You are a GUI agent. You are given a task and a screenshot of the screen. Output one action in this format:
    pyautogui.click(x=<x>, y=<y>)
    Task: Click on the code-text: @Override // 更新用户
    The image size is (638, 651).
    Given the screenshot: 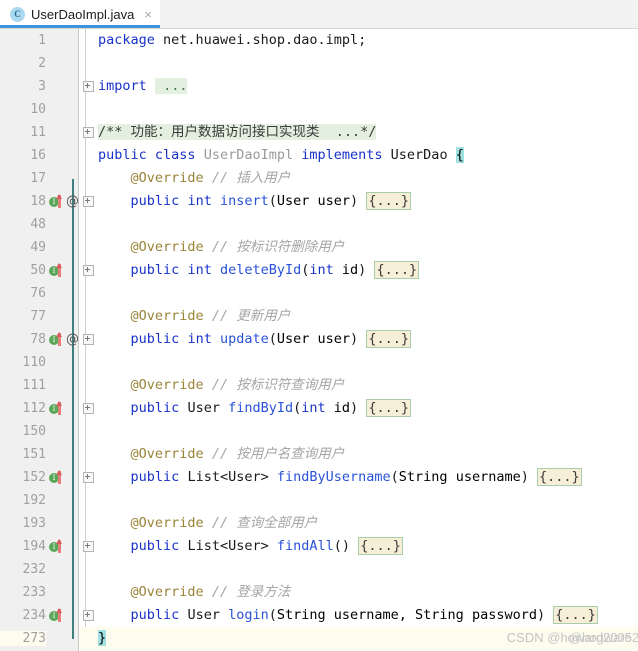 What is the action you would take?
    pyautogui.click(x=366, y=316)
    